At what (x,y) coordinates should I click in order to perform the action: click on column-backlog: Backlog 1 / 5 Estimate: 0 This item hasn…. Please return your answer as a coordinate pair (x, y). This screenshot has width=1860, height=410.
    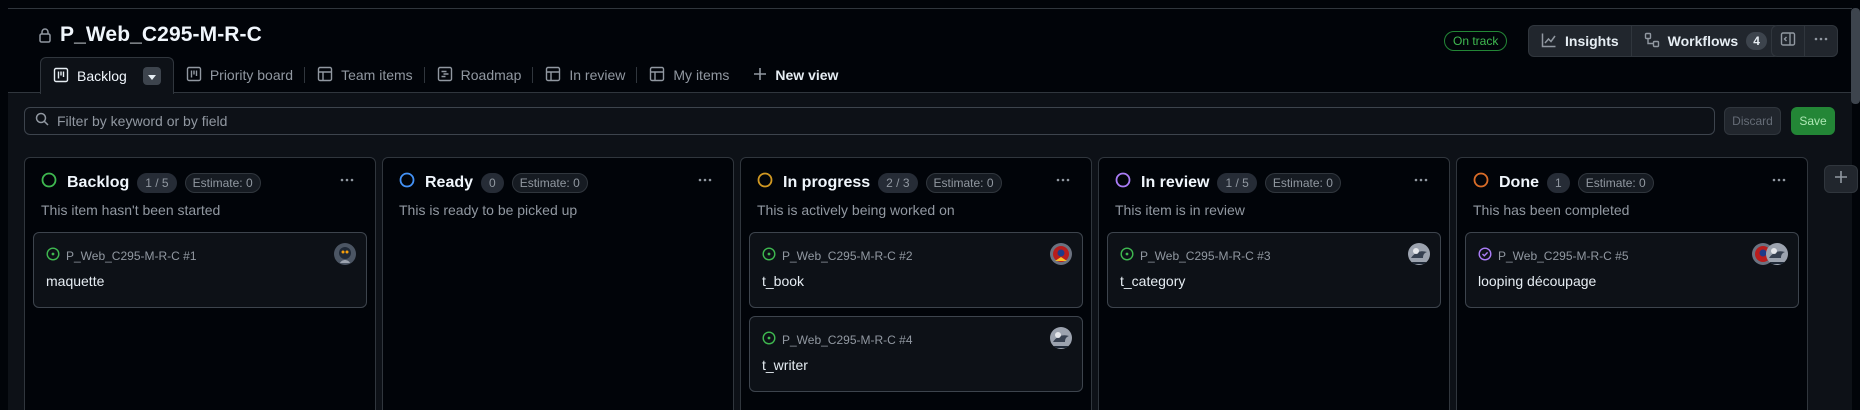
    Looking at the image, I should click on (200, 283).